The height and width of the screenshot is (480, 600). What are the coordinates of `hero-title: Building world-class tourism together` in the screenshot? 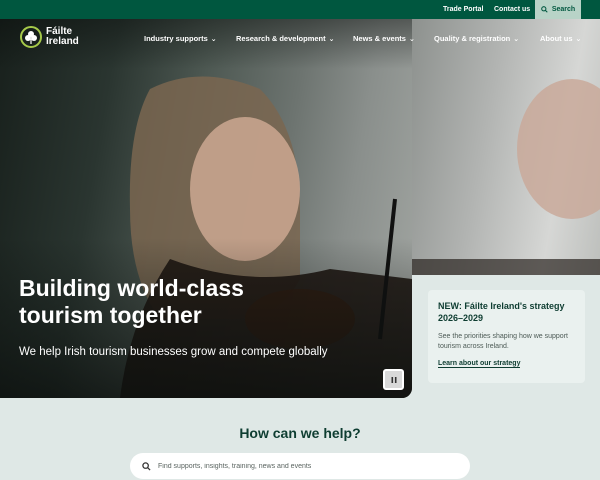 It's located at (131, 301).